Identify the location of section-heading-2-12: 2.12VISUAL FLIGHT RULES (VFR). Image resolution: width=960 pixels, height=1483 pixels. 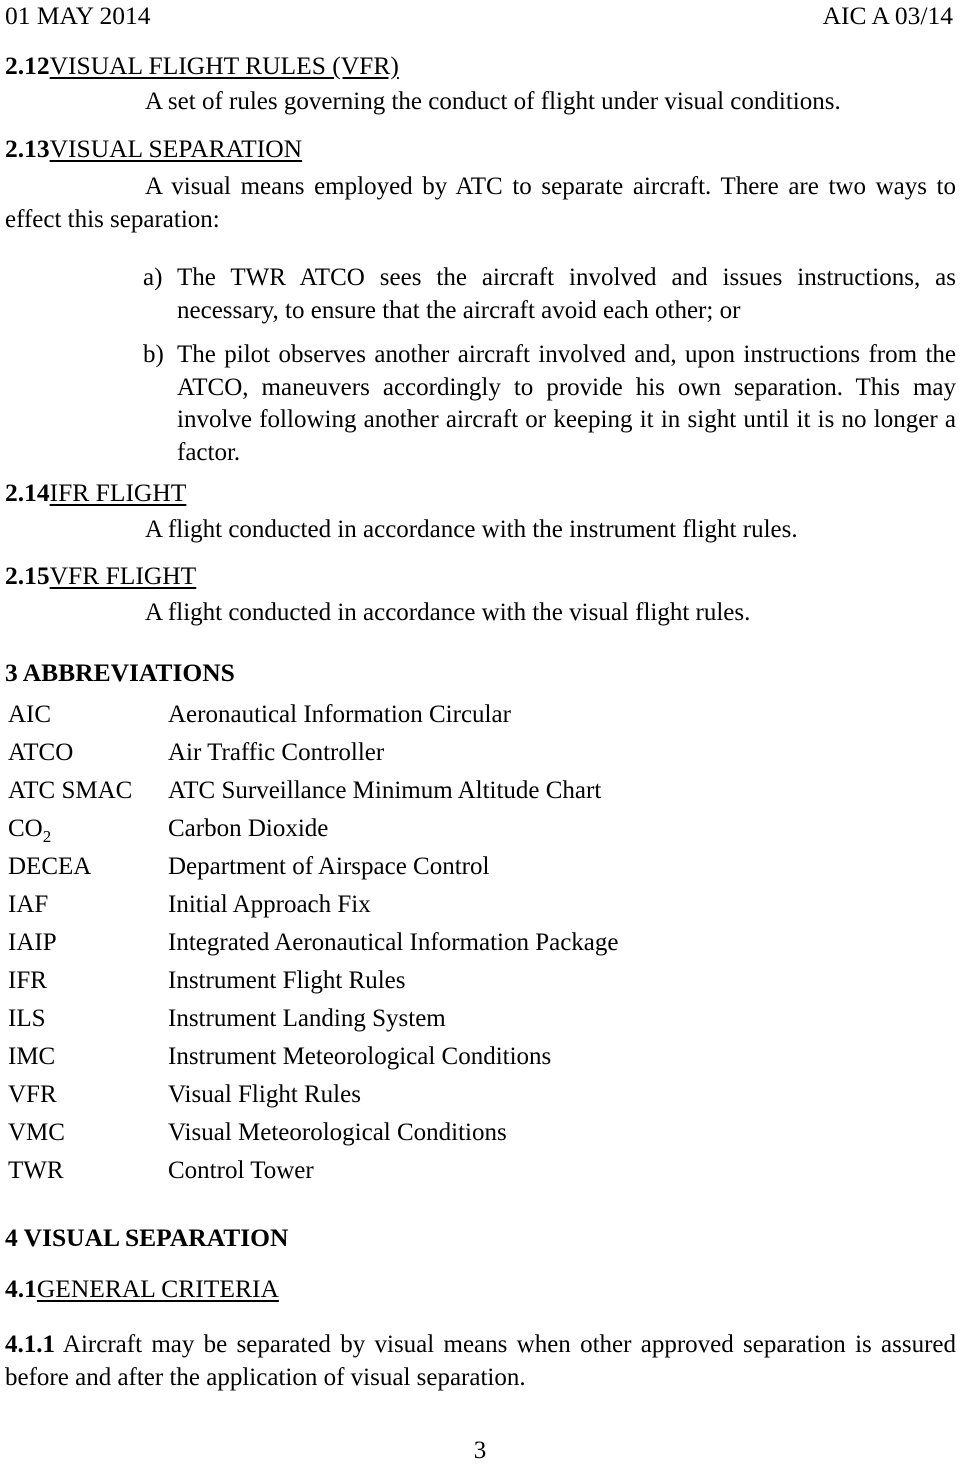
(480, 65).